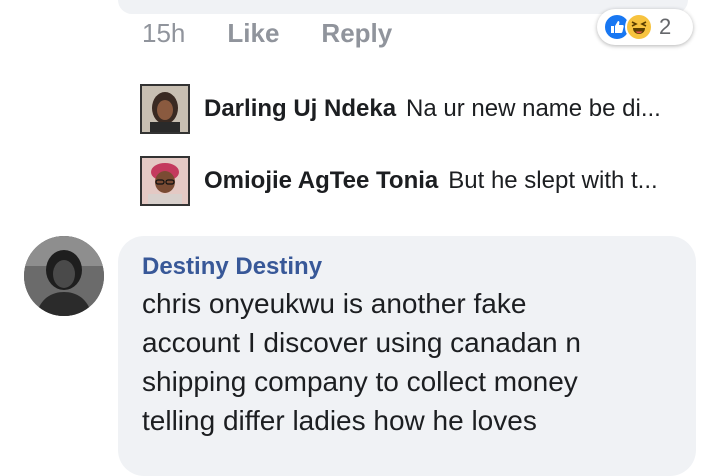 This screenshot has height=476, width=720. I want to click on previous-comment-bubble, so click(403, 7).